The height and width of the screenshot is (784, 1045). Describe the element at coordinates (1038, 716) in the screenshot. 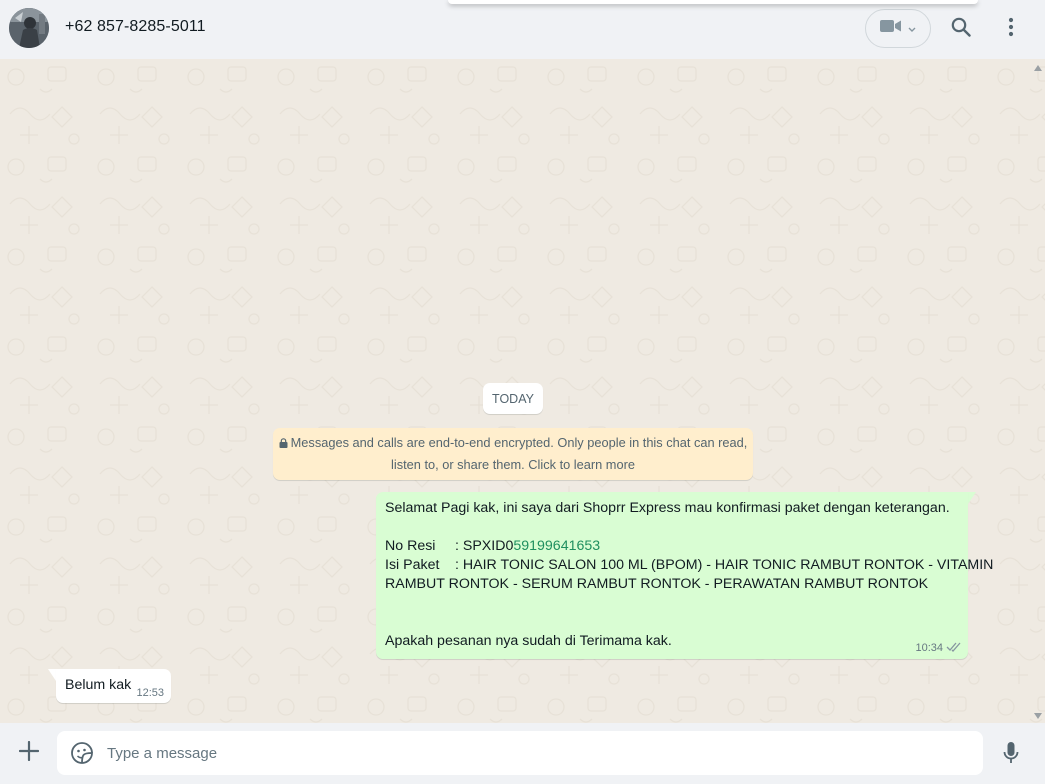

I see `scroll-down-arrow` at that location.